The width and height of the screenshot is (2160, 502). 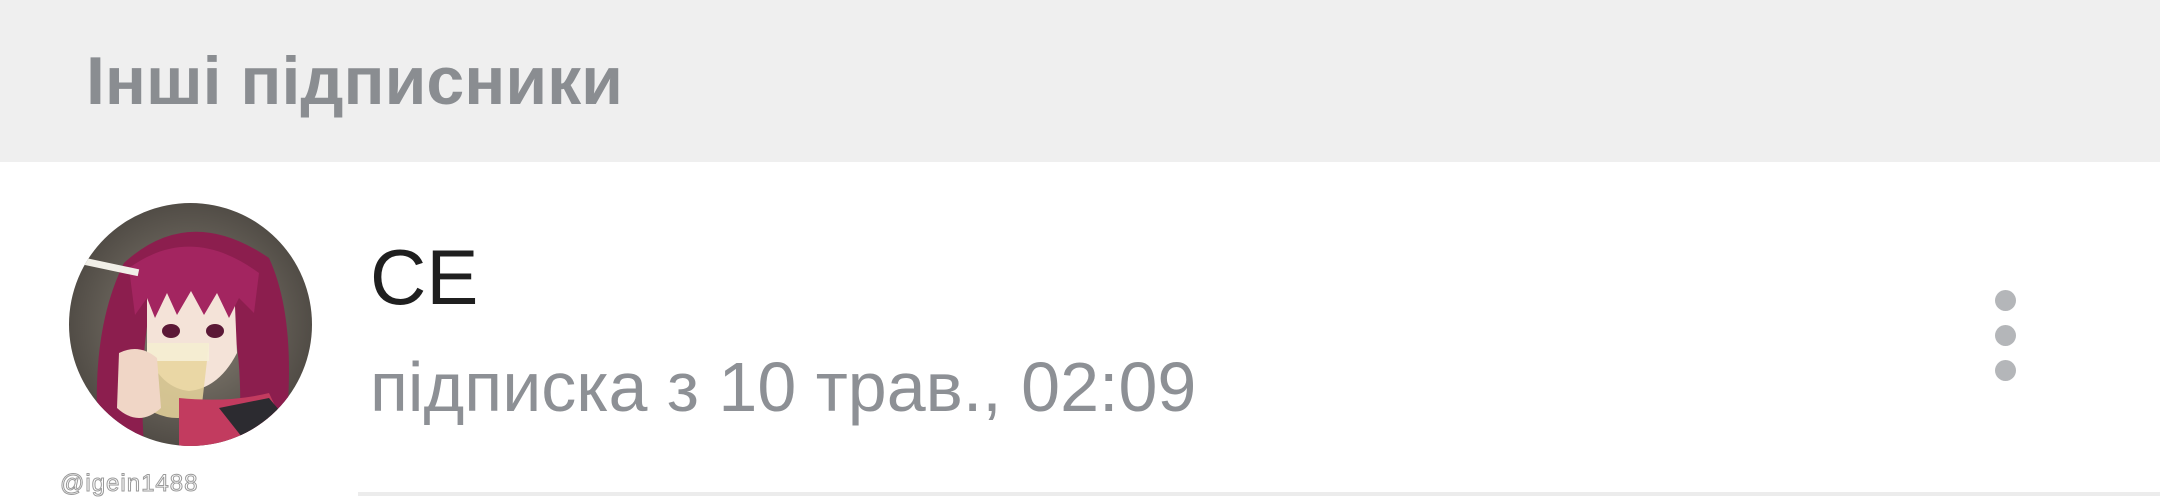 I want to click on divider, so click(x=1259, y=494).